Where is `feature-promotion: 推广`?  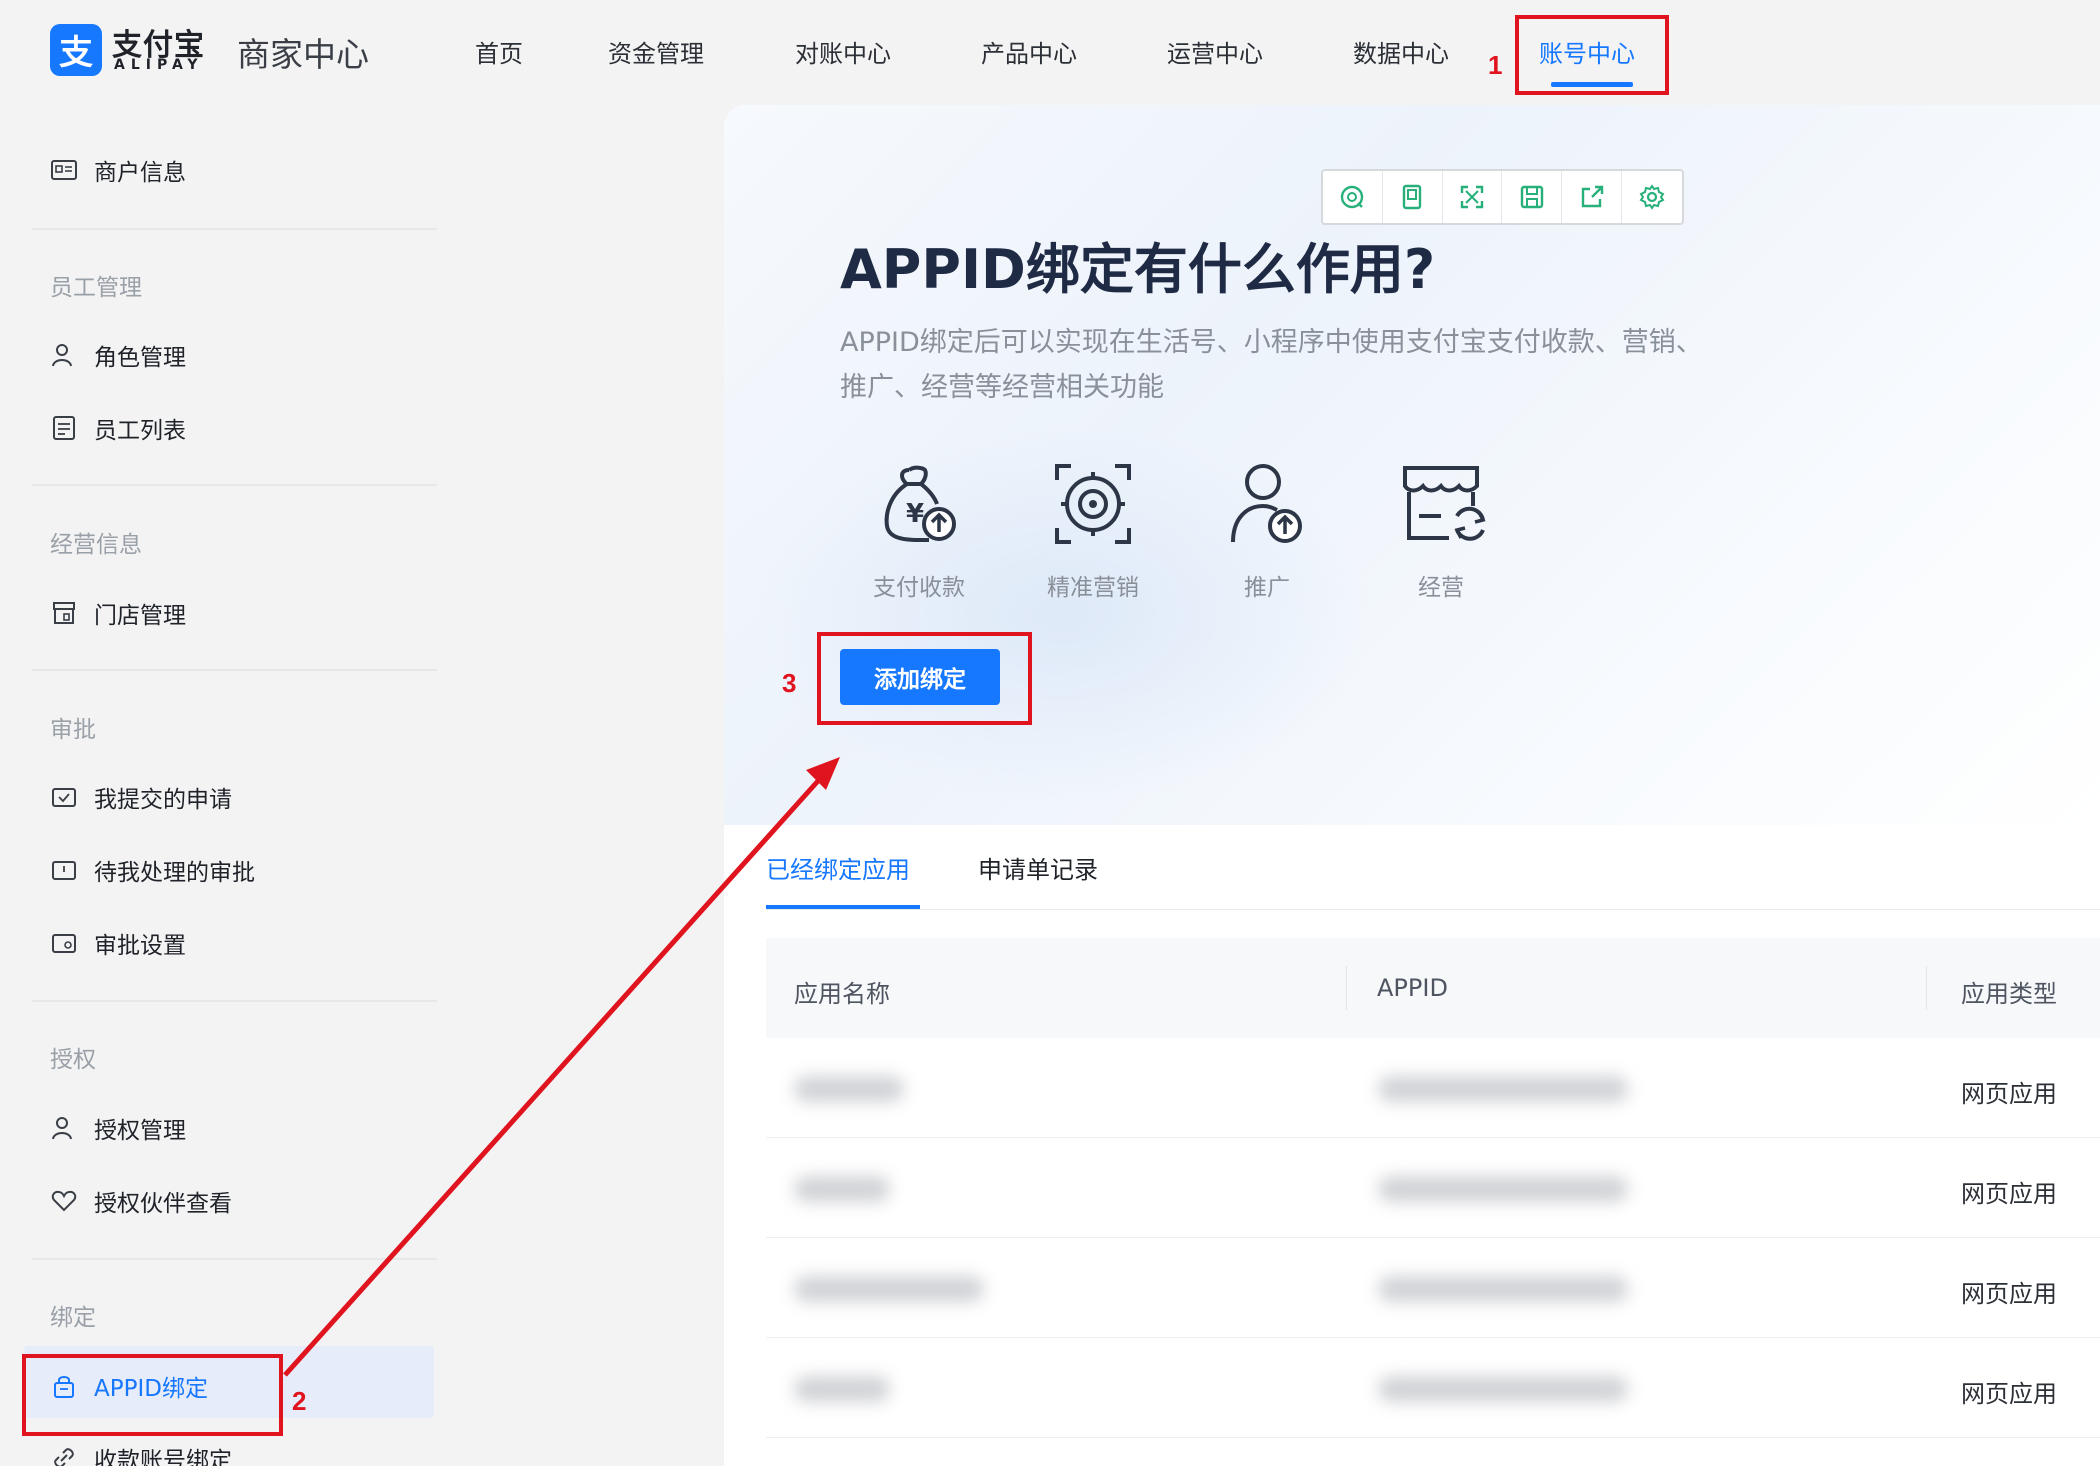 feature-promotion: 推广 is located at coordinates (1267, 531).